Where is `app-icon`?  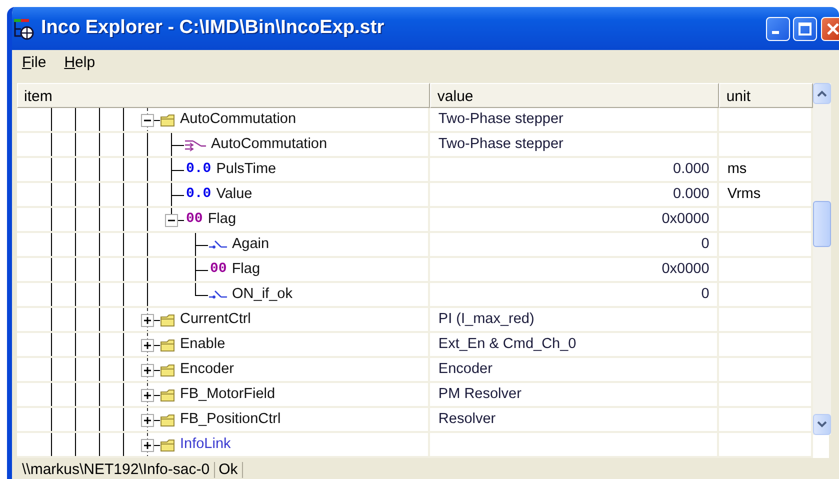
app-icon is located at coordinates (24, 29).